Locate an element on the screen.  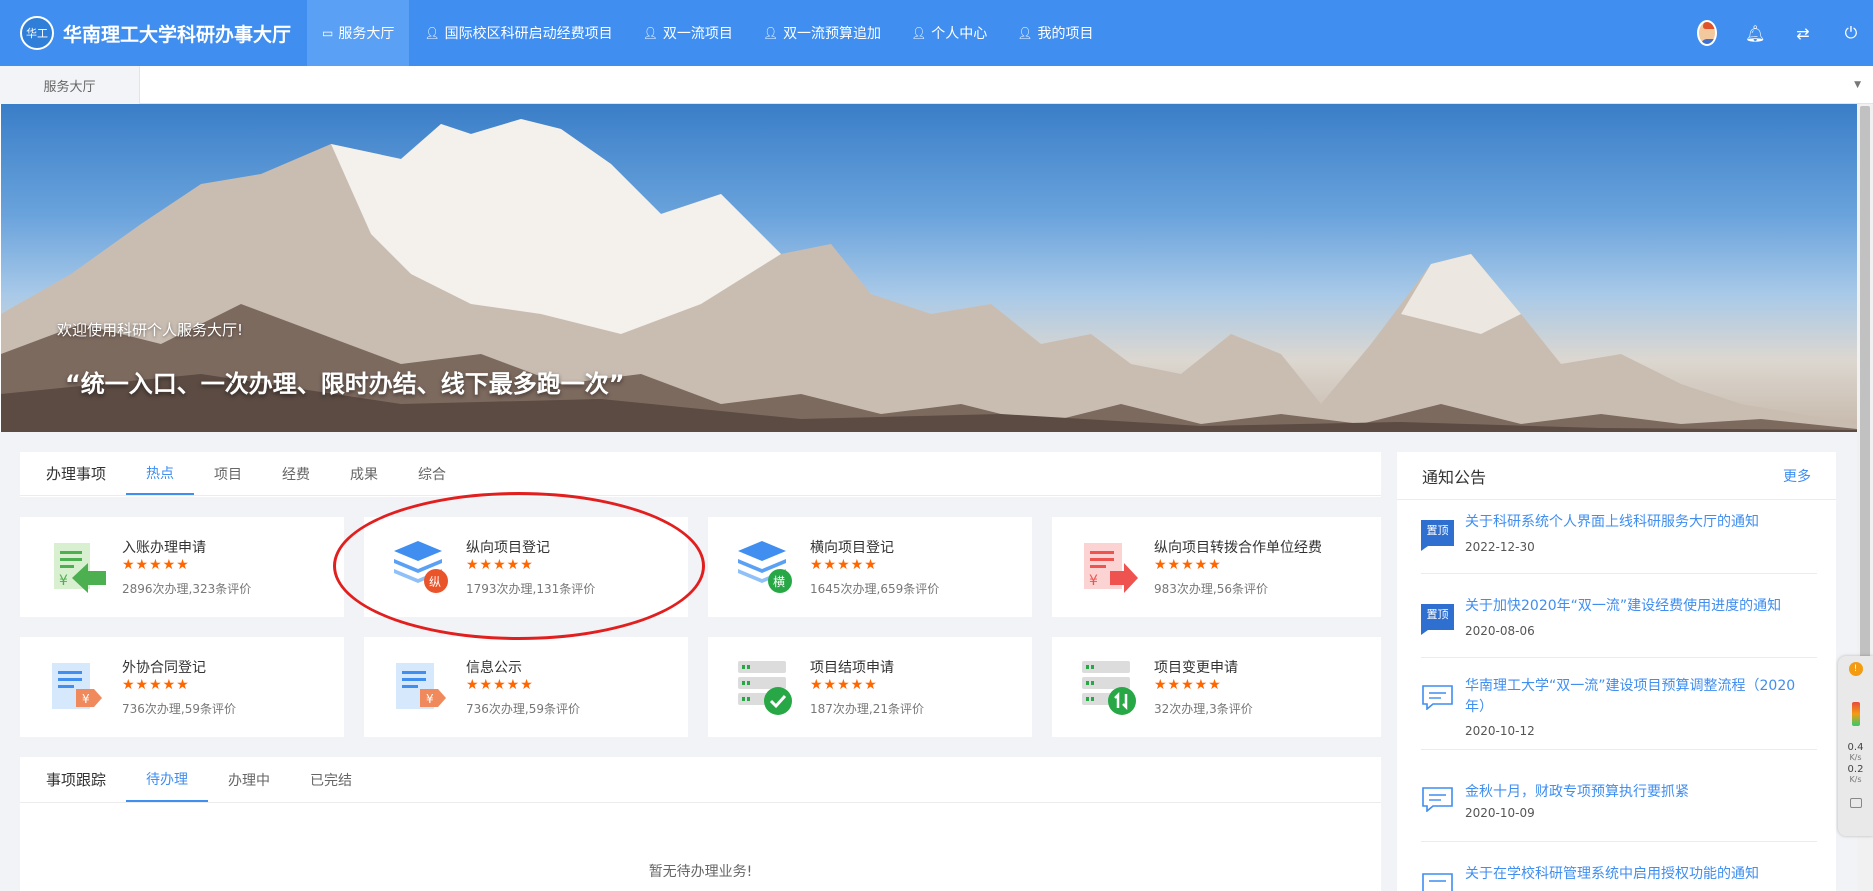
chevron-down-icon: ▼ is located at coordinates (1857, 85).